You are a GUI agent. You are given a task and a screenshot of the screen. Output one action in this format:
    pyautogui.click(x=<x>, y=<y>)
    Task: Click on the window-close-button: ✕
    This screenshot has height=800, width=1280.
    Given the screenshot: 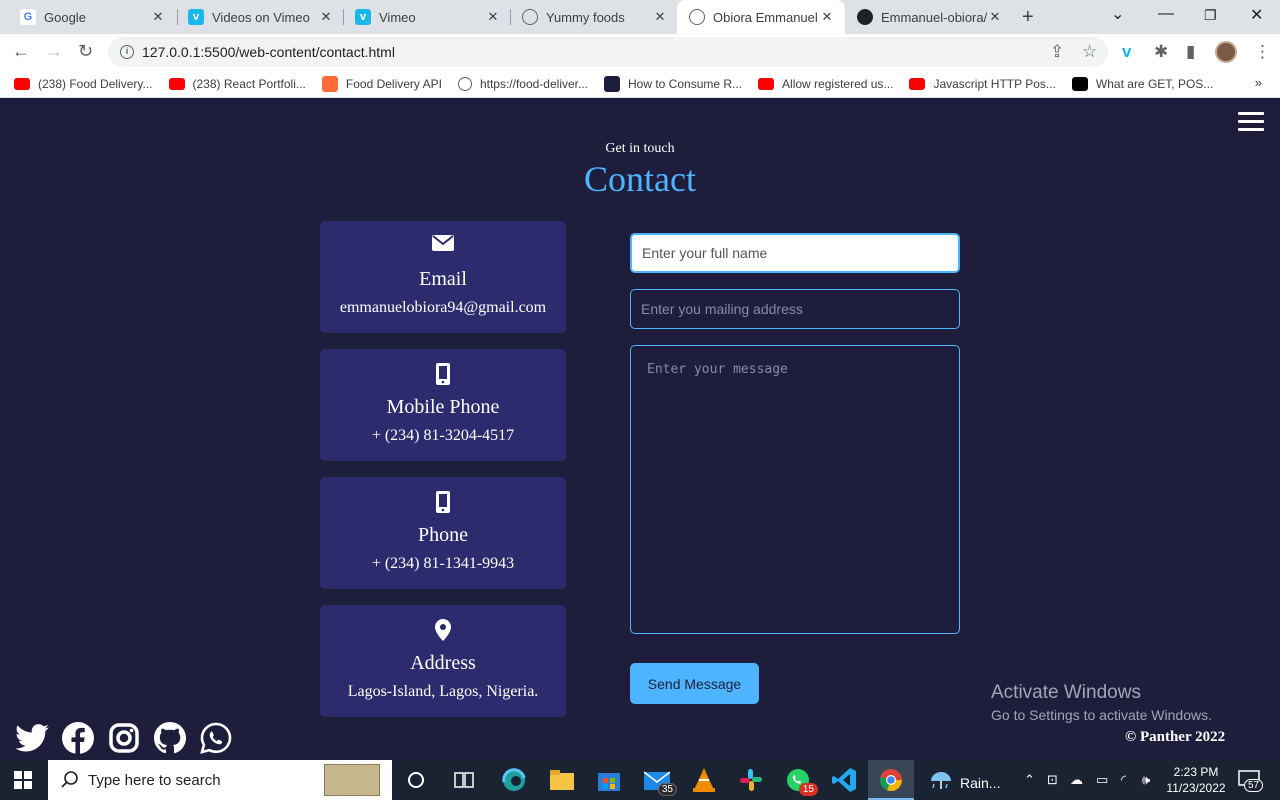 What is the action you would take?
    pyautogui.click(x=1256, y=15)
    